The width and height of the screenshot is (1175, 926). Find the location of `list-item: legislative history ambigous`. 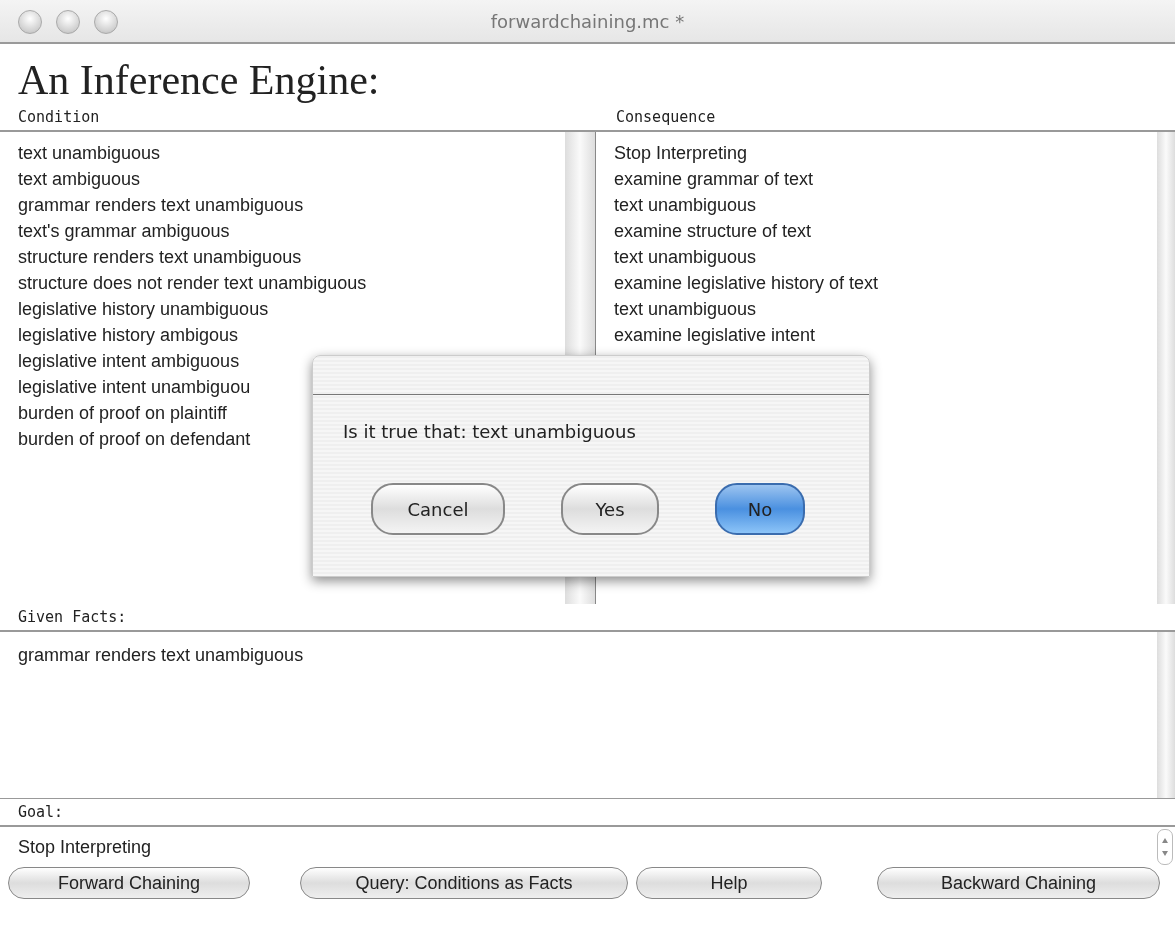

list-item: legislative history ambigous is located at coordinates (291, 335).